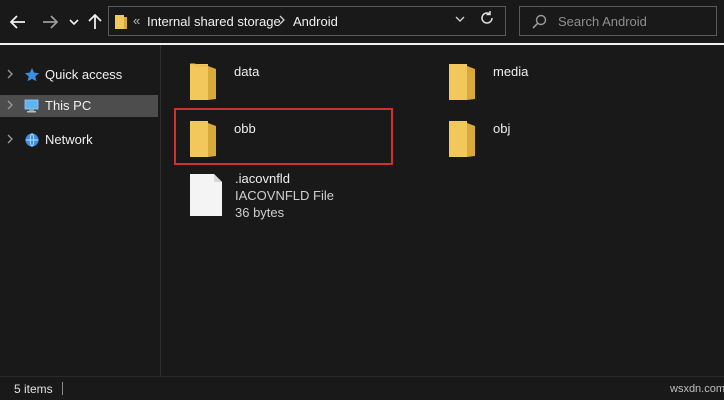 The height and width of the screenshot is (400, 724). Describe the element at coordinates (160, 210) in the screenshot. I see `pane-divider` at that location.